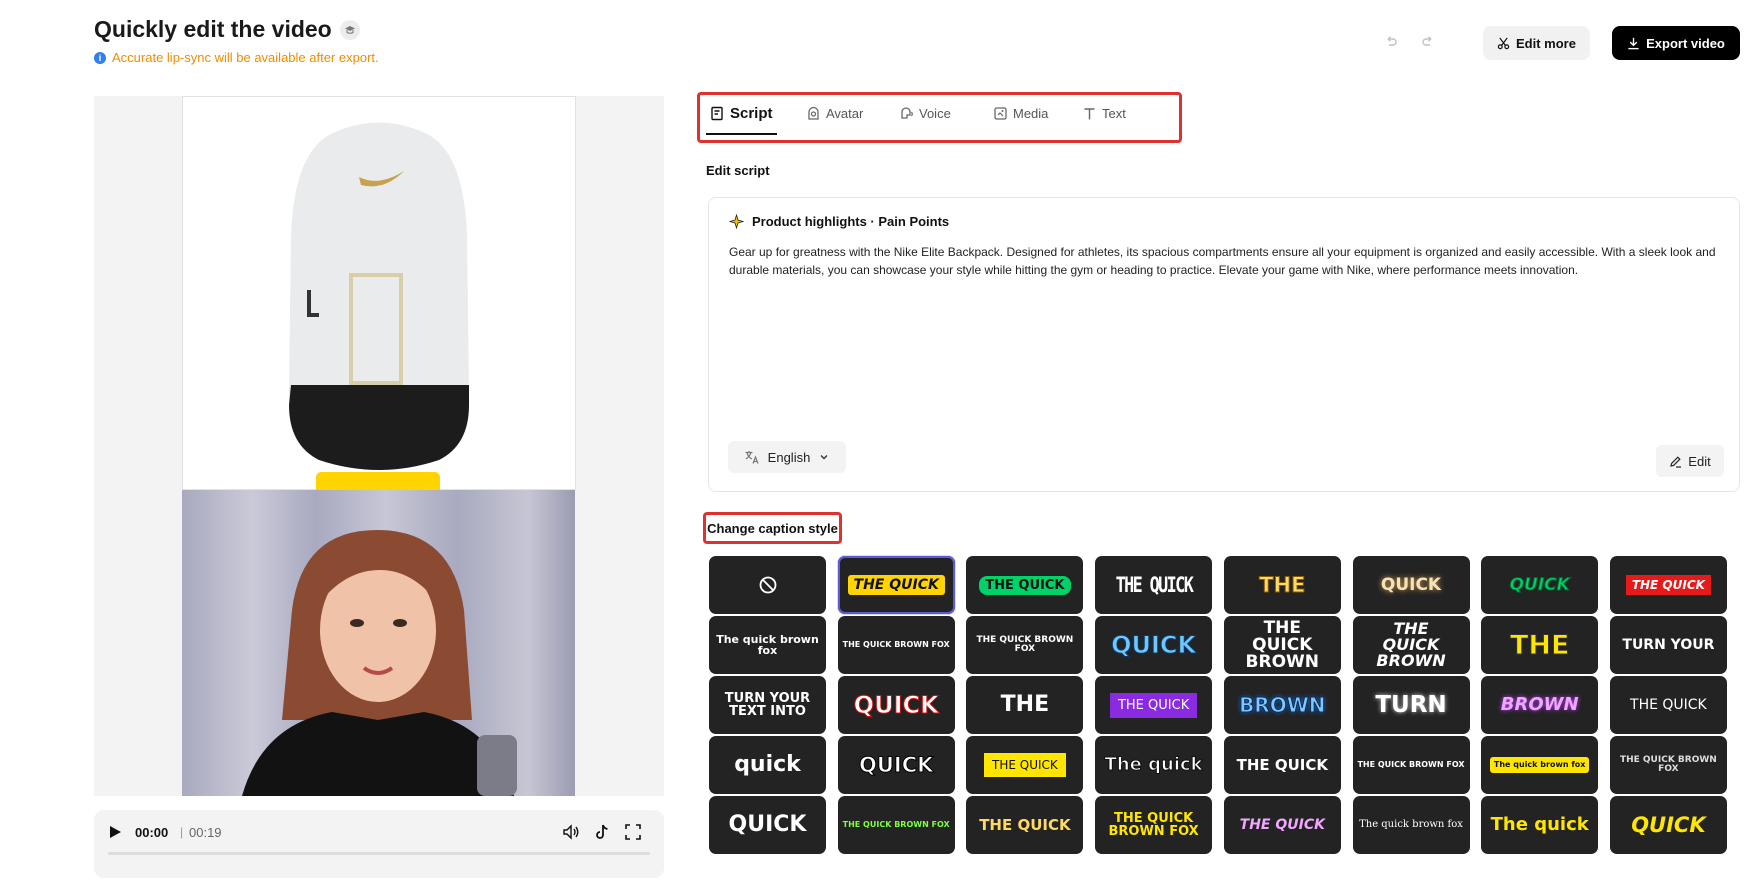 This screenshot has width=1755, height=888. I want to click on tab-voice: Voice, so click(925, 113).